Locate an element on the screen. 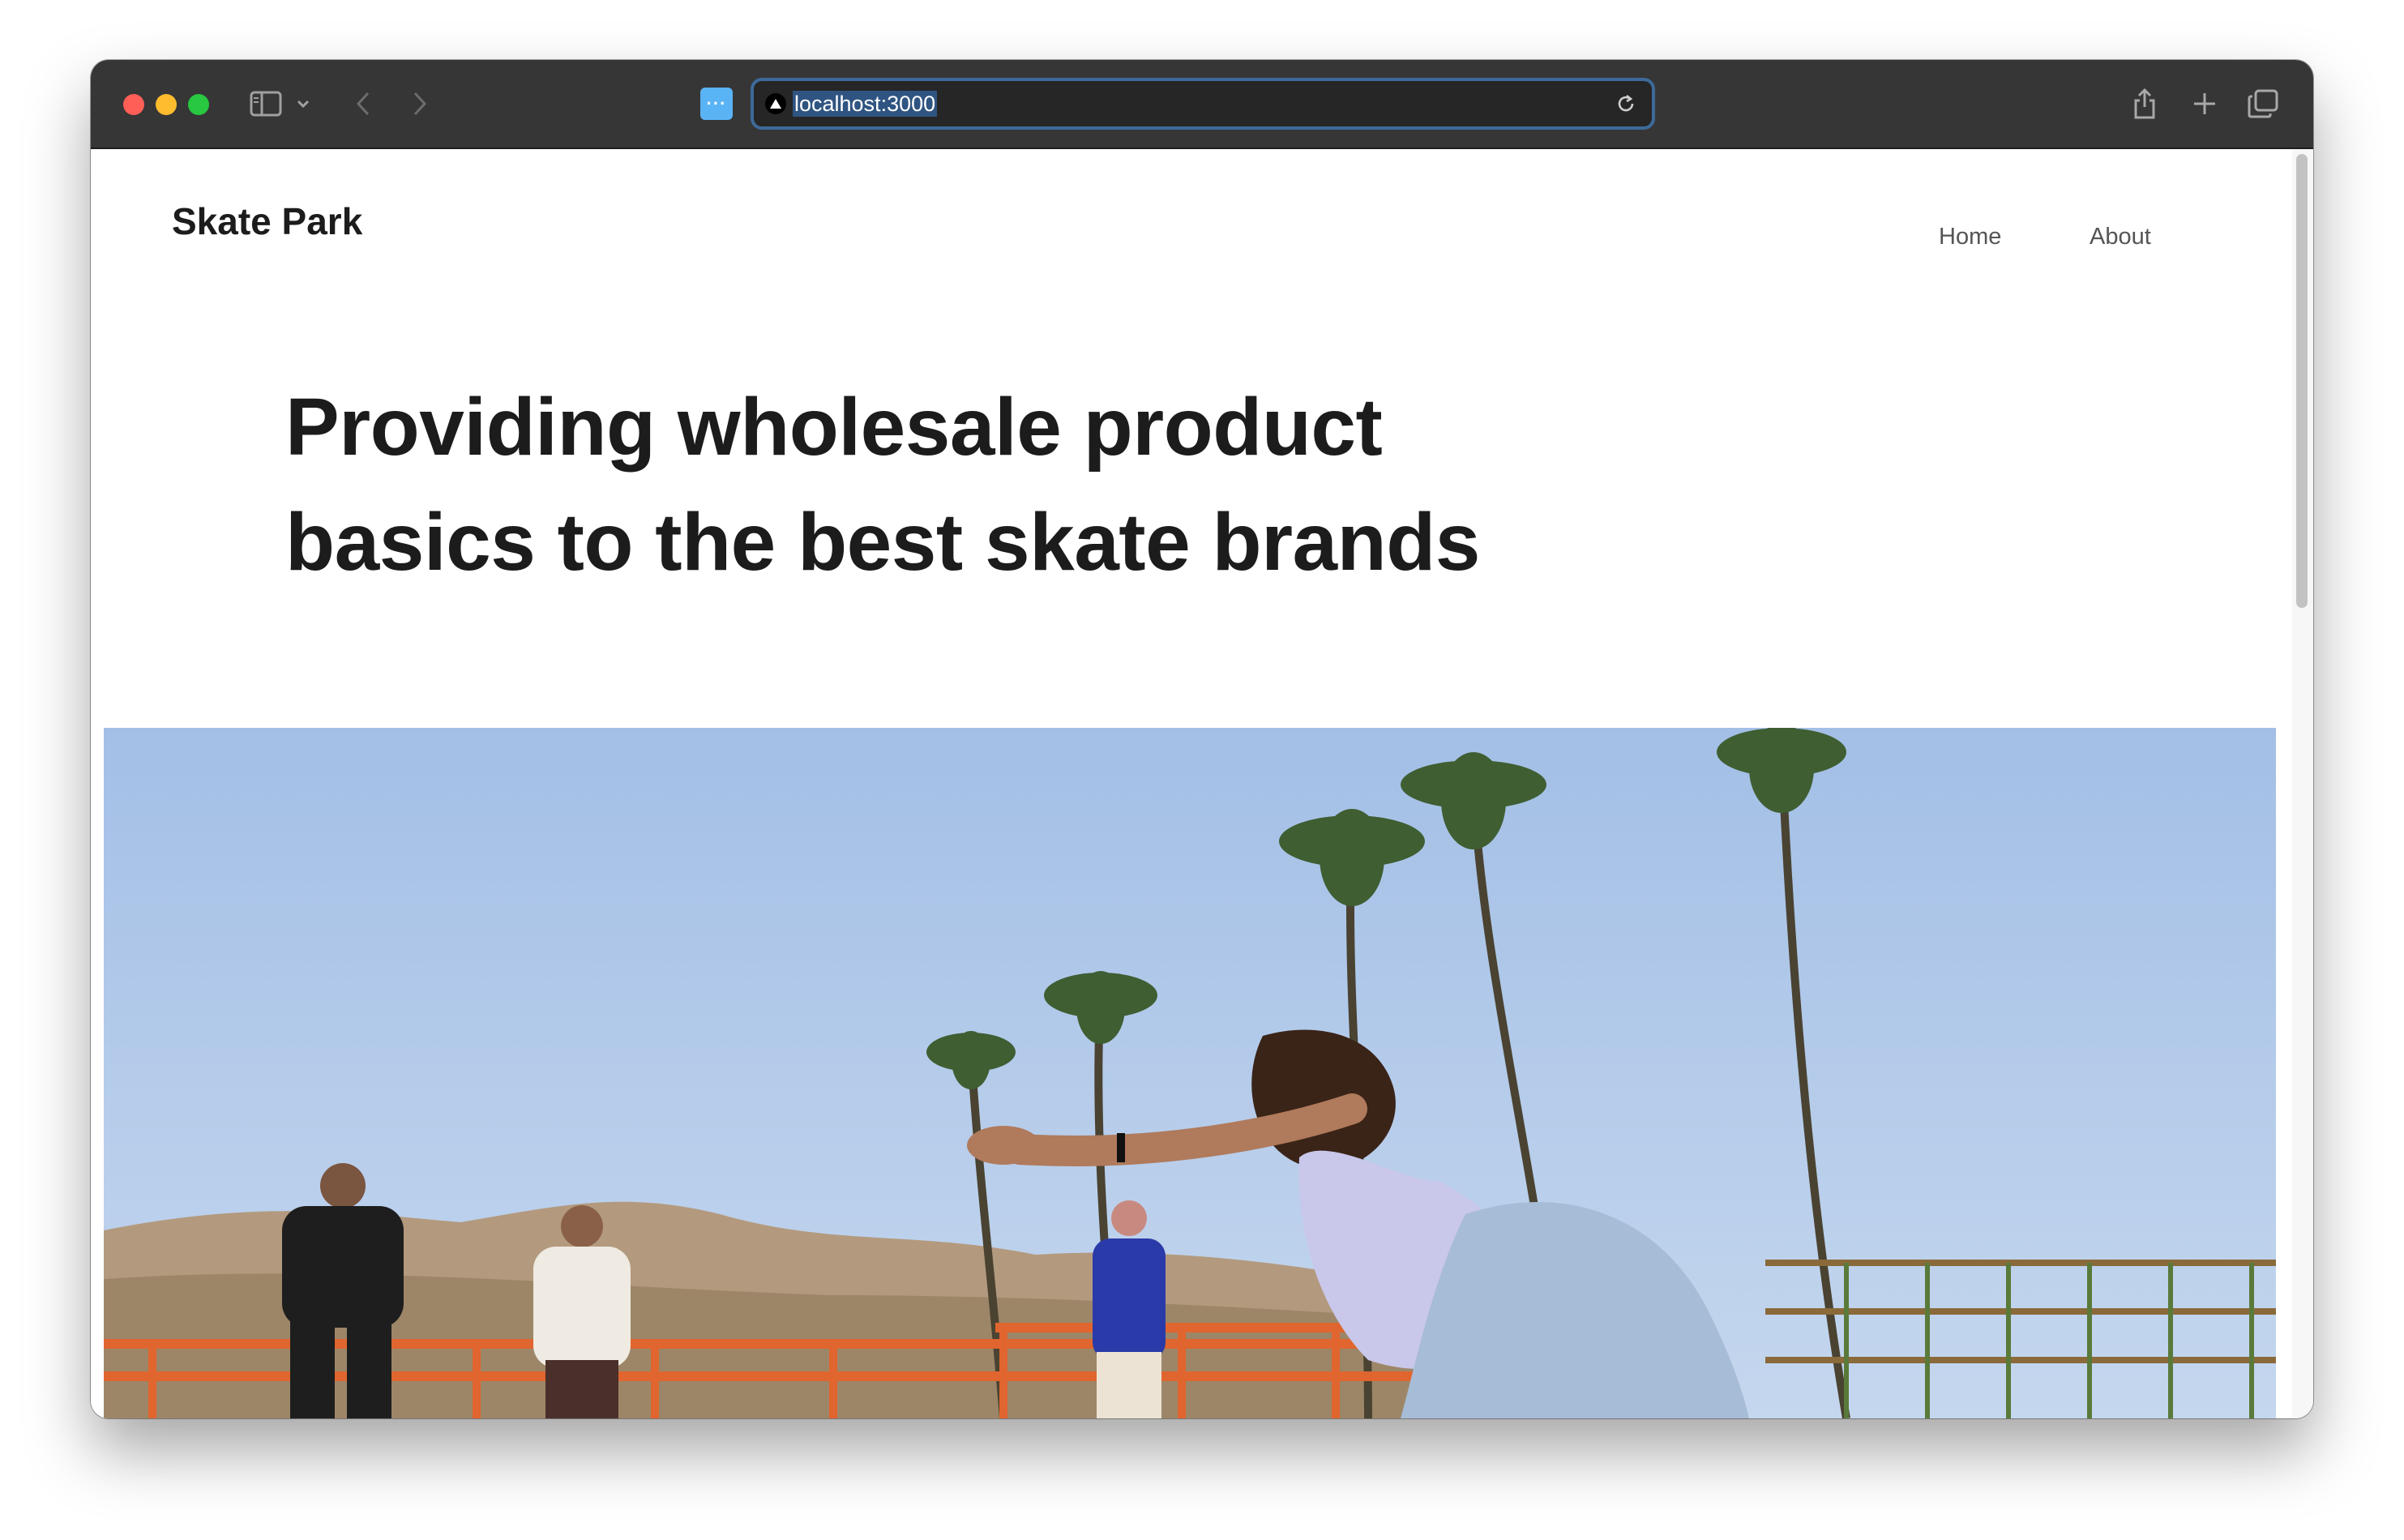  site-favicon-icon is located at coordinates (775, 103).